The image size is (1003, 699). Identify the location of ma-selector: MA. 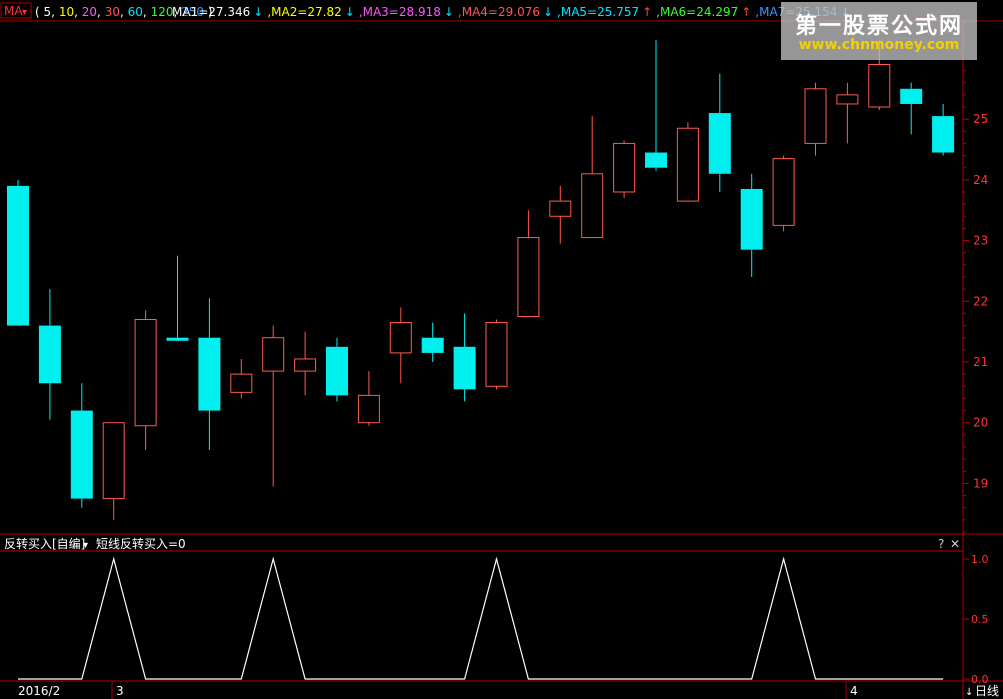
(13, 11).